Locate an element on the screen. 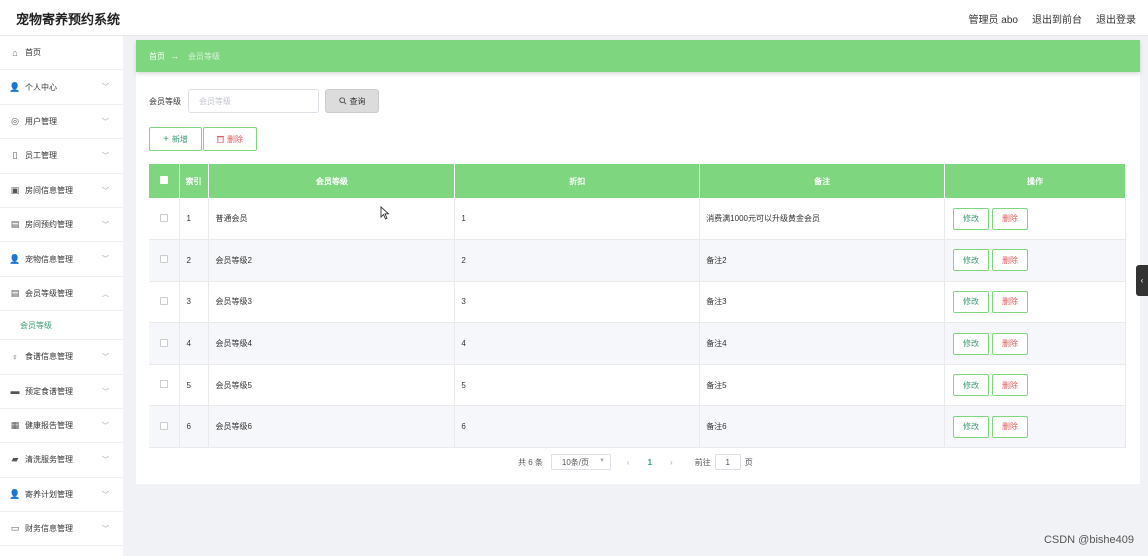 The width and height of the screenshot is (1148, 556). top-right-menu: 管理员 abo 退出到前台 退出登录 is located at coordinates (1052, 18).